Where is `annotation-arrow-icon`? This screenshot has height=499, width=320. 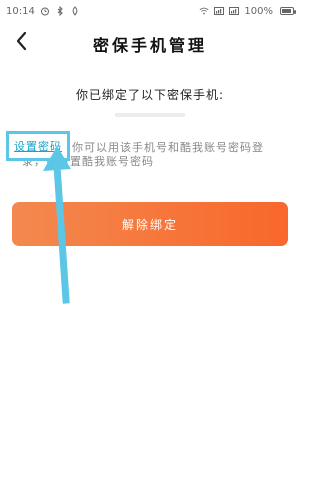
annotation-arrow-icon is located at coordinates (57, 225).